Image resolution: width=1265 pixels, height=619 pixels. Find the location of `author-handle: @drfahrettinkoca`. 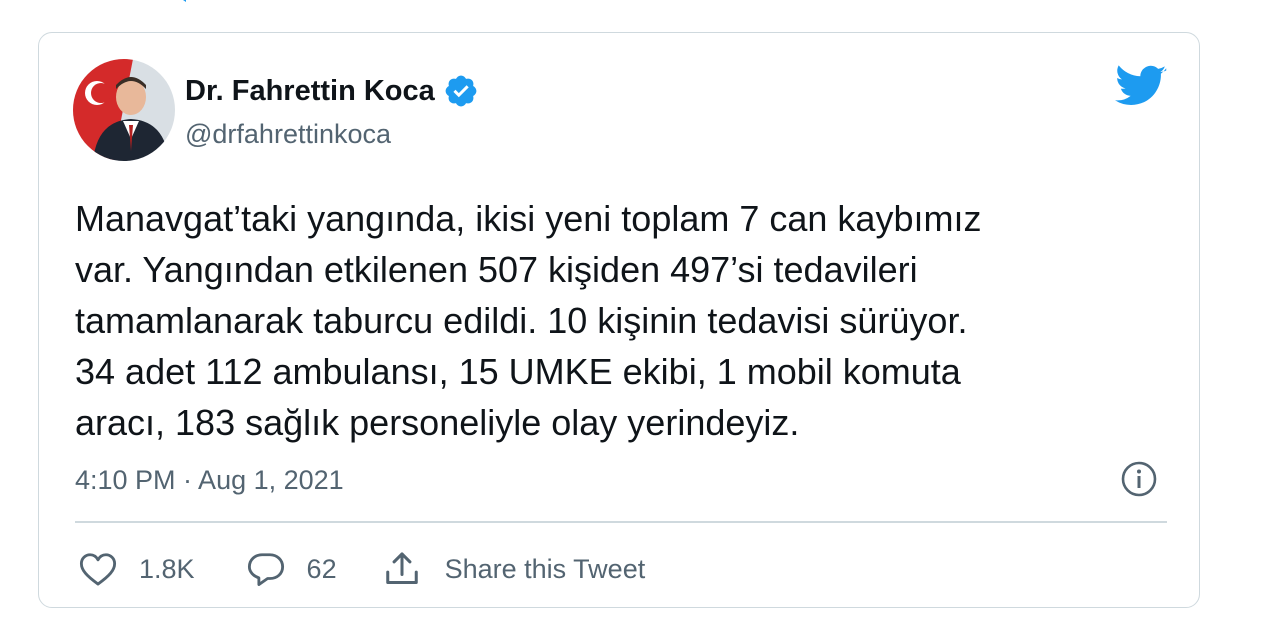

author-handle: @drfahrettinkoca is located at coordinates (288, 134).